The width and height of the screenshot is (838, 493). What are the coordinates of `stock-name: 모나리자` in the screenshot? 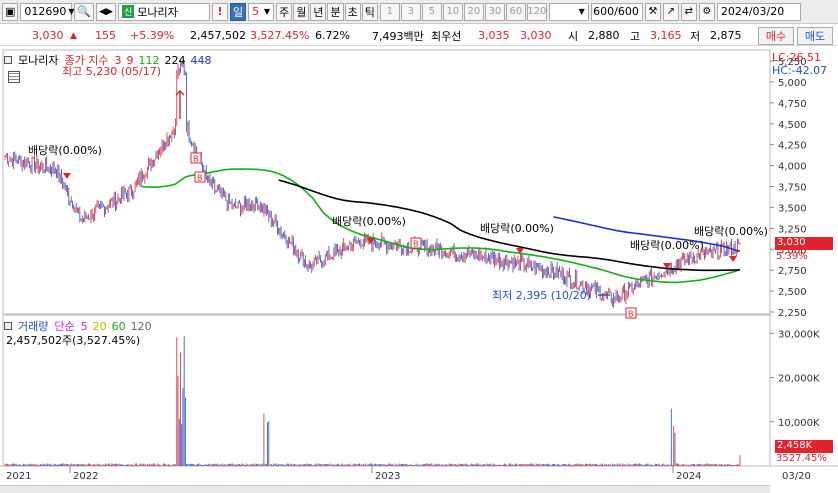 It's located at (157, 12).